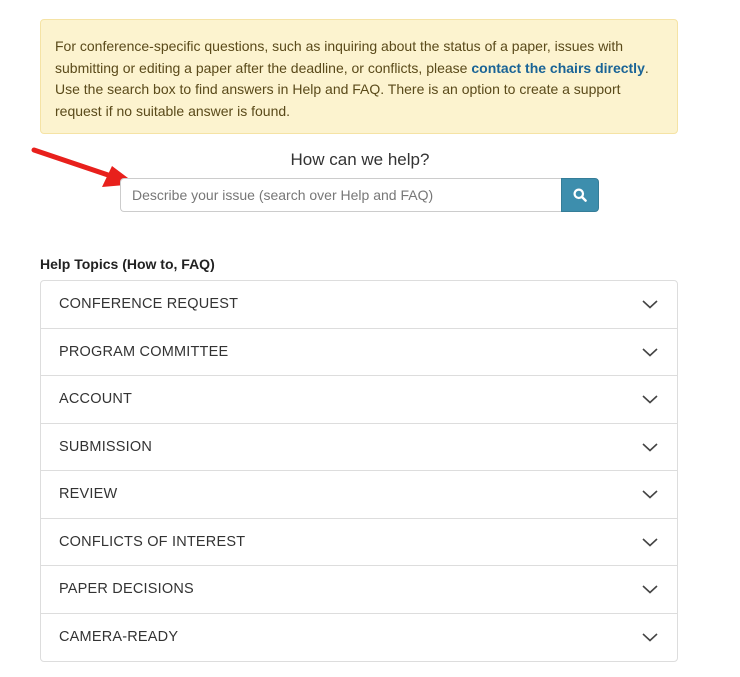 This screenshot has height=677, width=740. Describe the element at coordinates (96, 399) in the screenshot. I see `topic-label: ACCOUNT` at that location.